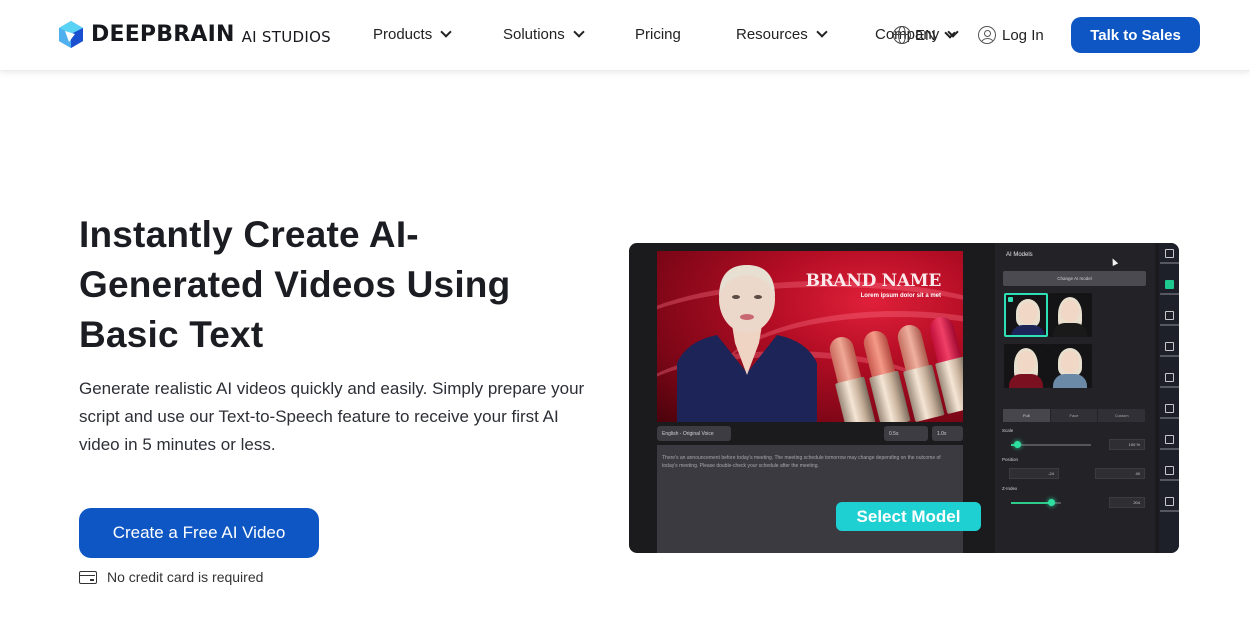 The height and width of the screenshot is (630, 1250). I want to click on model-thumbnail-selected, so click(1026, 315).